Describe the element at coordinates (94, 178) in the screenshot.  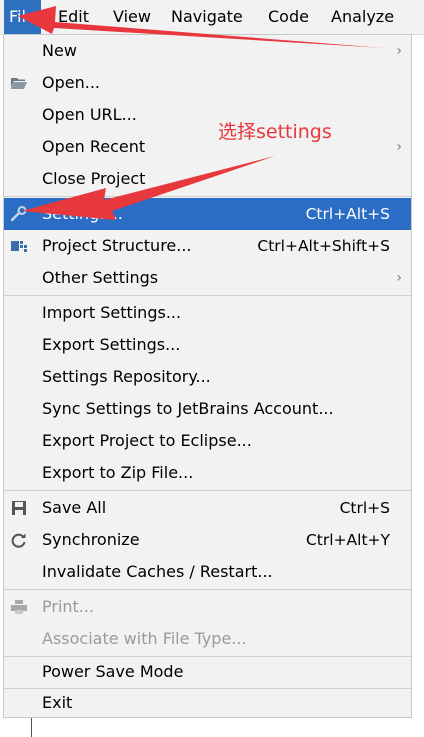
I see `menu-item-label: Close Project` at that location.